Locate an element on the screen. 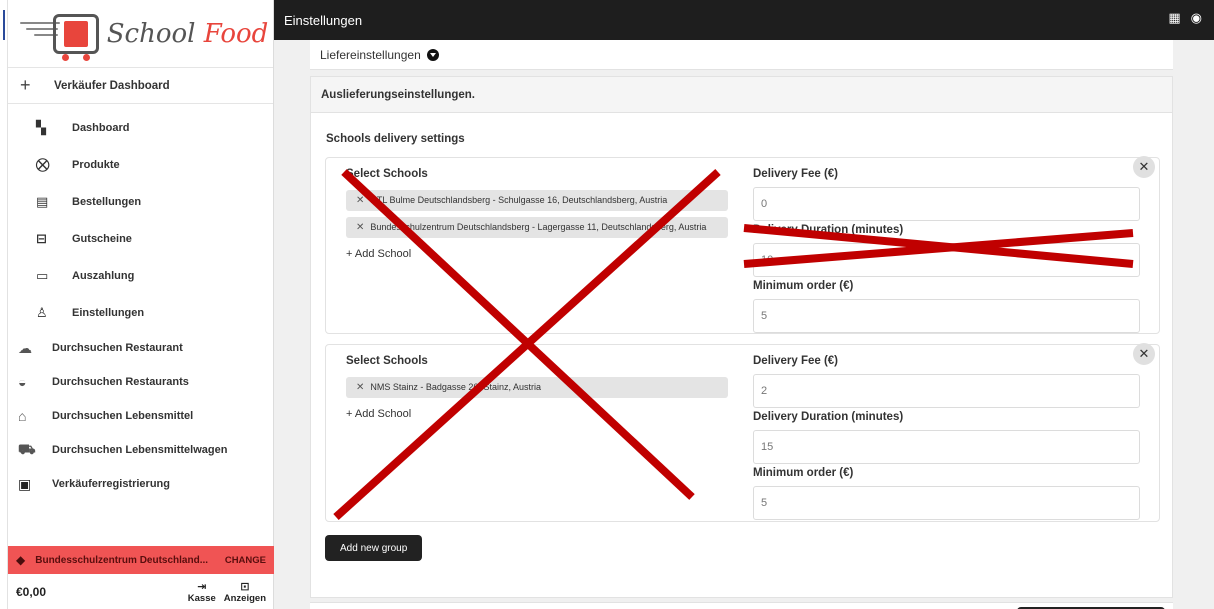 Image resolution: width=1214 pixels, height=609 pixels. logo-text: School Food is located at coordinates (188, 34).